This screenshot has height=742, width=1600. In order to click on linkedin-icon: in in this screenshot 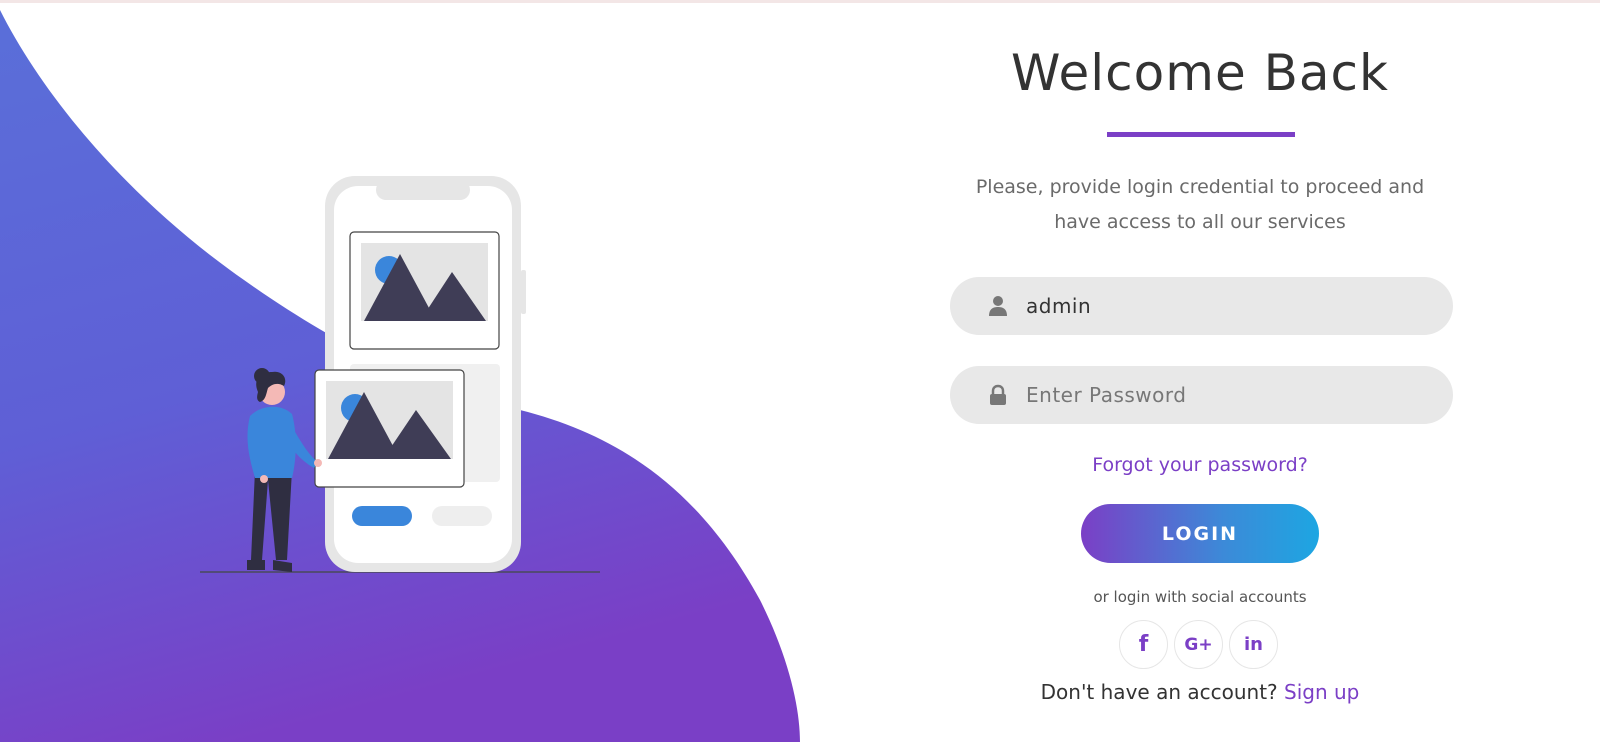, I will do `click(1253, 644)`.